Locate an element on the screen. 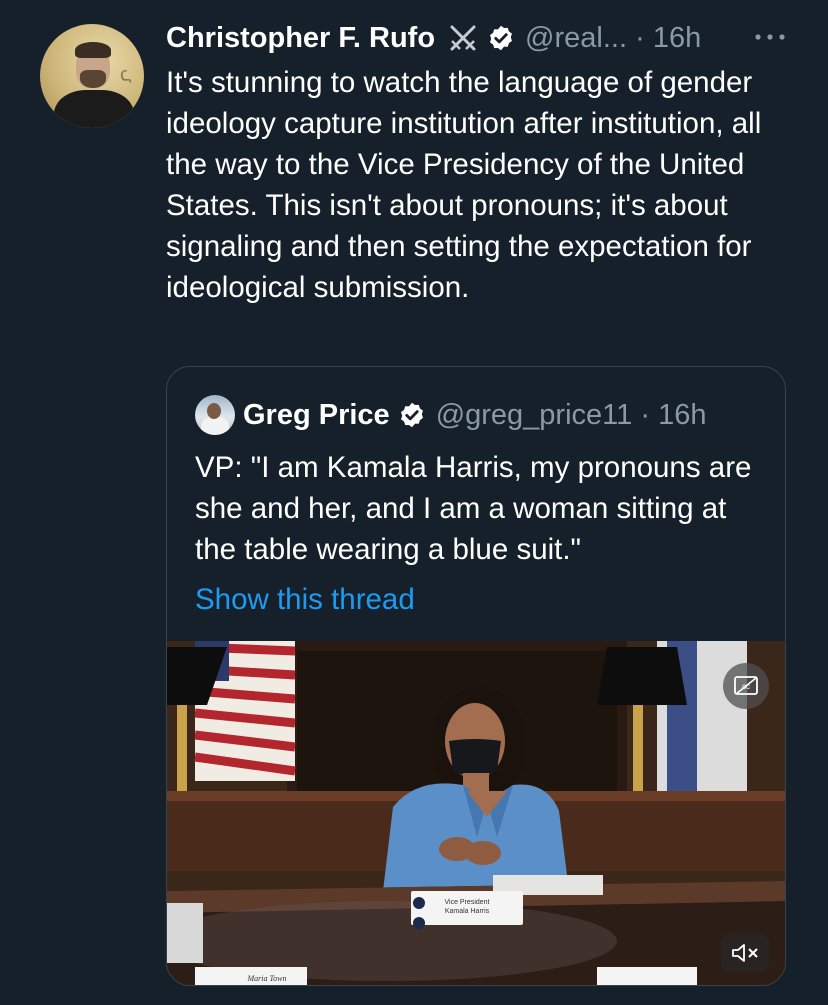  quoted-avatar-shirt is located at coordinates (215, 426).